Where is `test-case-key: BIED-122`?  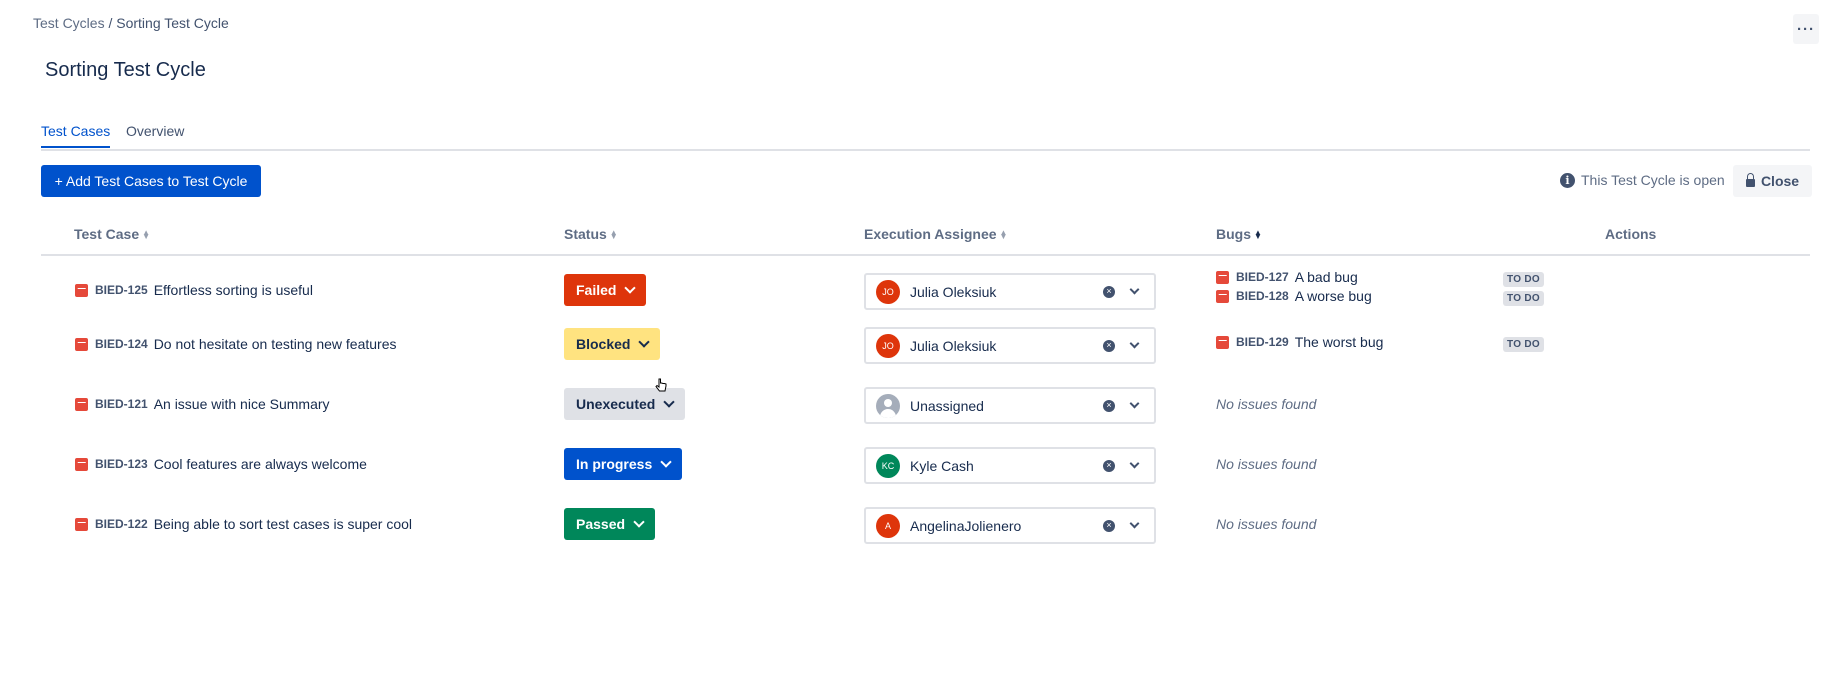 test-case-key: BIED-122 is located at coordinates (121, 524).